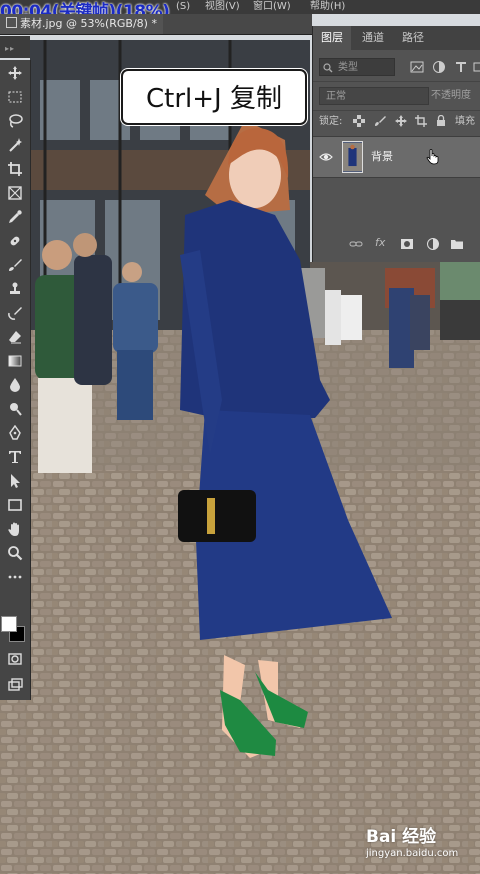 This screenshot has height=874, width=480. I want to click on menu-item-help: 帮助(H), so click(327, 7).